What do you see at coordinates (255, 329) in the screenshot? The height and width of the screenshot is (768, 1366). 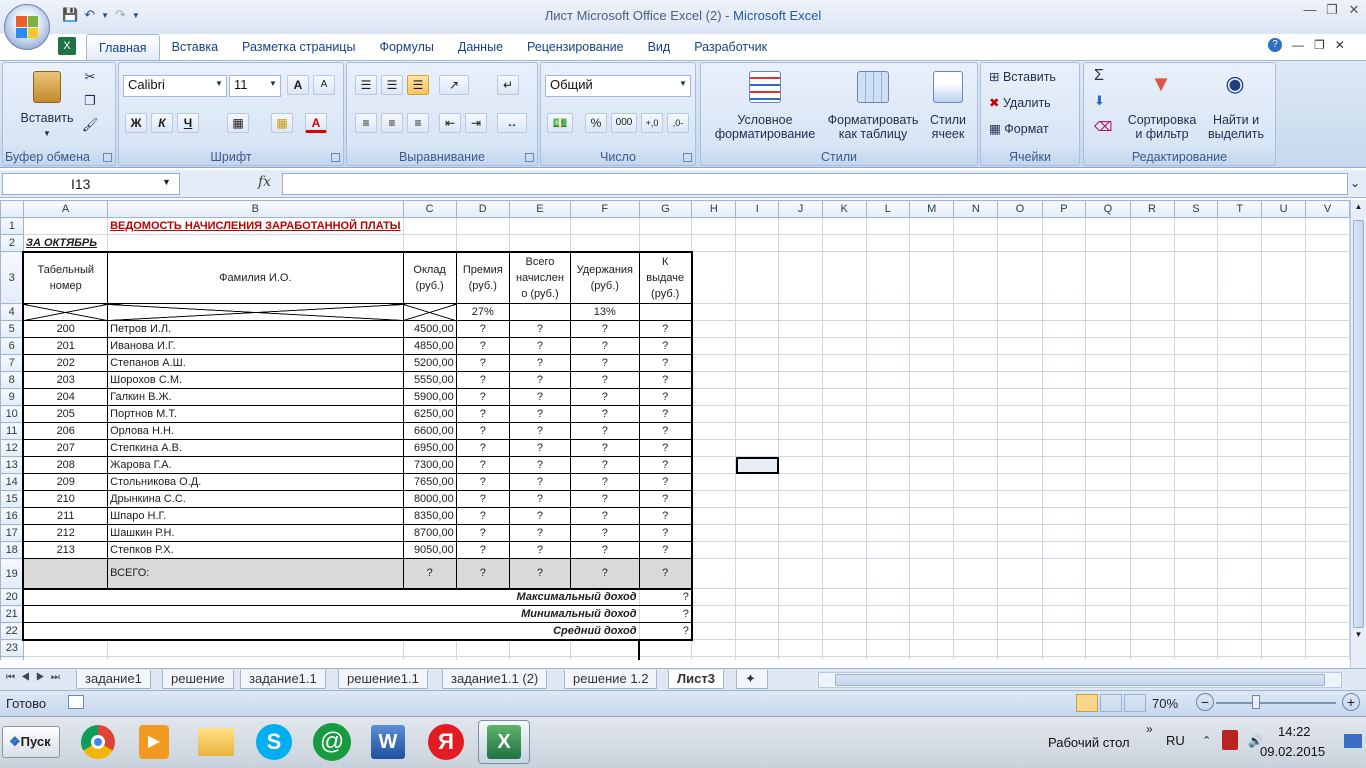 I see `cell: Петров И.Л.` at bounding box center [255, 329].